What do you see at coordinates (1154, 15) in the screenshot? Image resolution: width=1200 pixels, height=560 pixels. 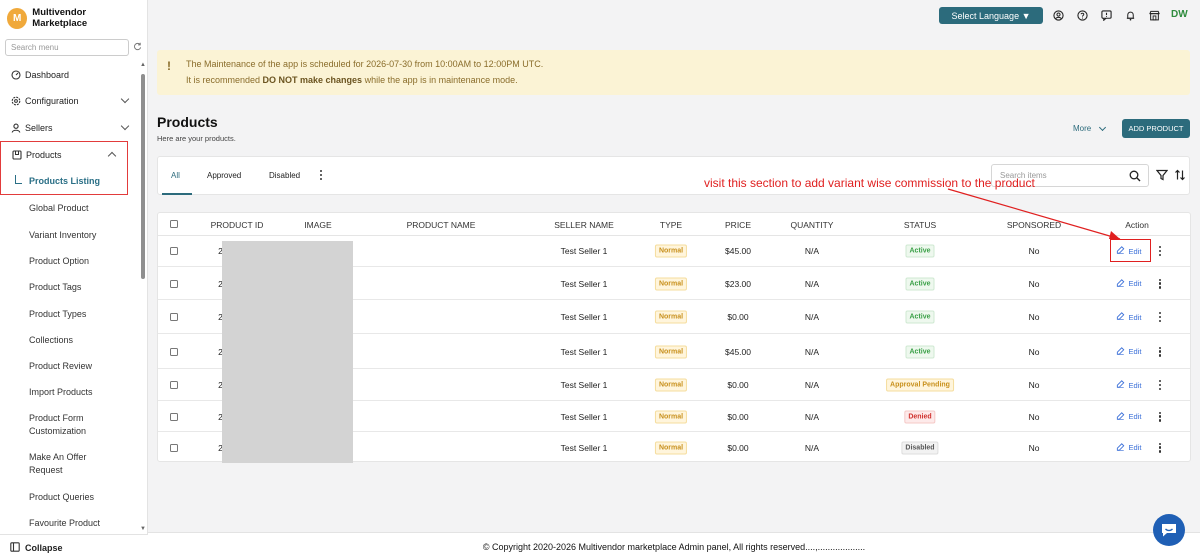 I see `store-icon` at bounding box center [1154, 15].